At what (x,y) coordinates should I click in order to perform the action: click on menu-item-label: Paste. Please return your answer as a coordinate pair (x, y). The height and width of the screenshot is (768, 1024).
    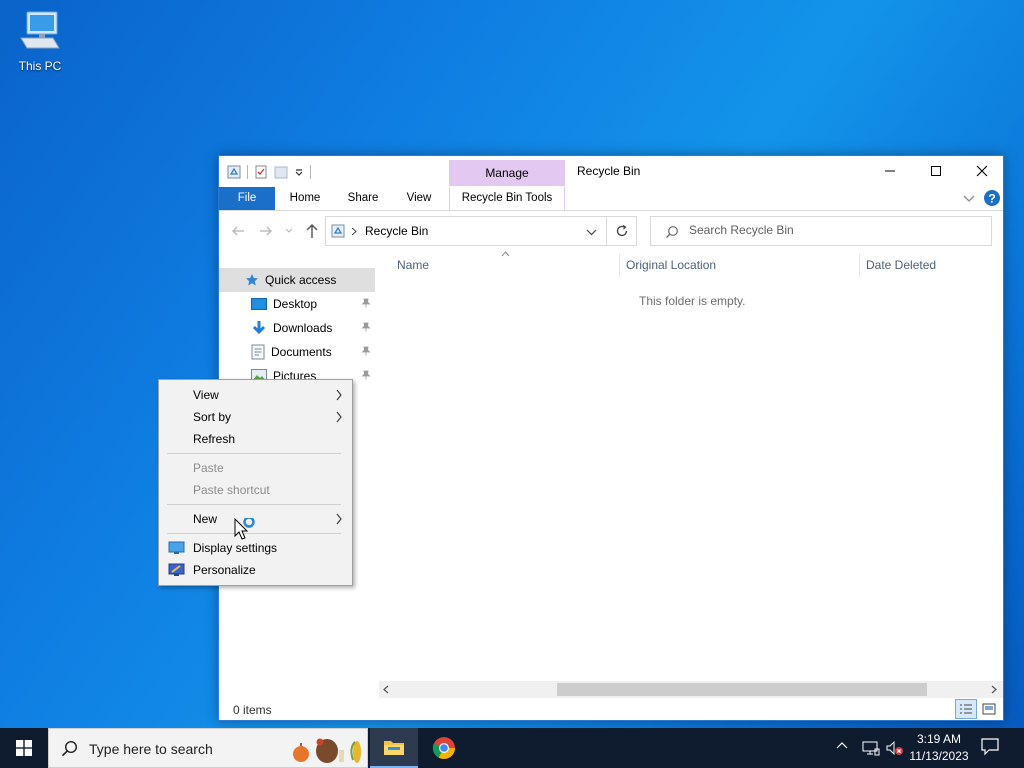
    Looking at the image, I should click on (208, 468).